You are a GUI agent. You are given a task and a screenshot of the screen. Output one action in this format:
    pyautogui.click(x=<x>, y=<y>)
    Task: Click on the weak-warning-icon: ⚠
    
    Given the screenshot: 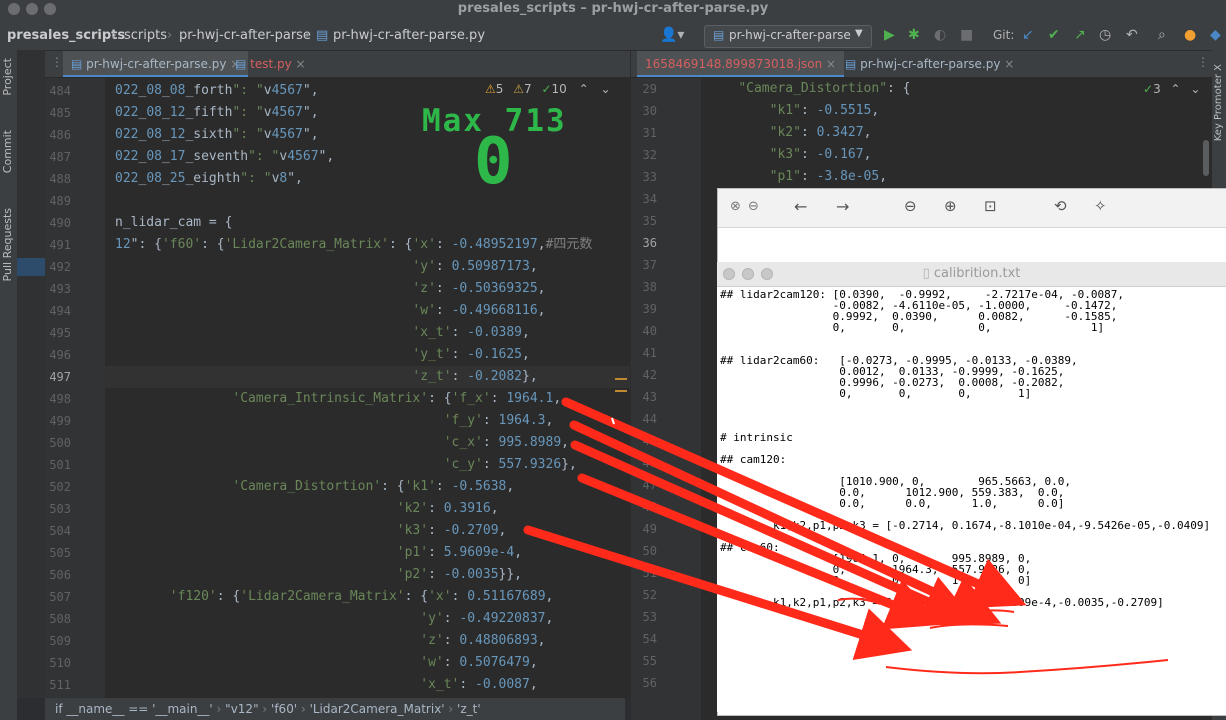 What is the action you would take?
    pyautogui.click(x=518, y=89)
    